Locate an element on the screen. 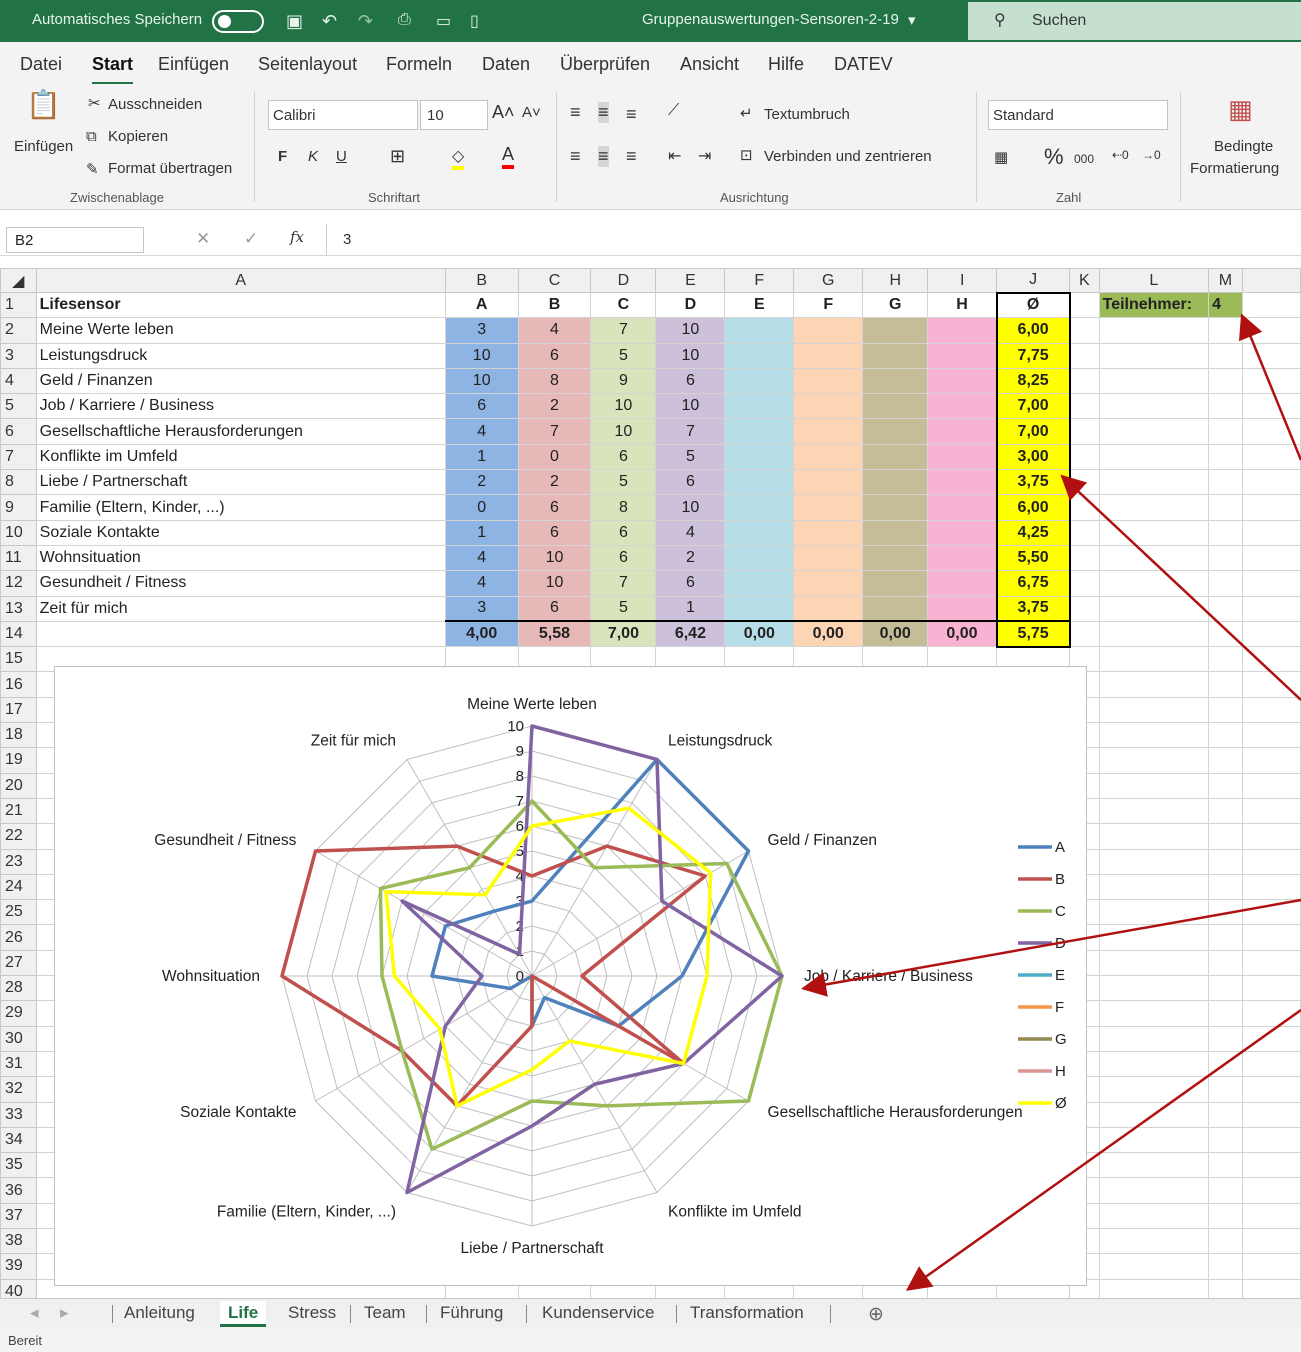  wrap-text-button: Textumbruch is located at coordinates (807, 114).